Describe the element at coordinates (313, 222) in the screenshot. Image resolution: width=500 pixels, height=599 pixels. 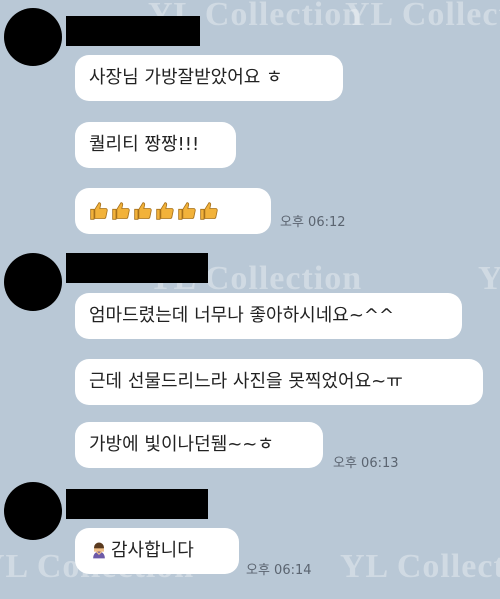
I see `message-time: 오후 06:12` at that location.